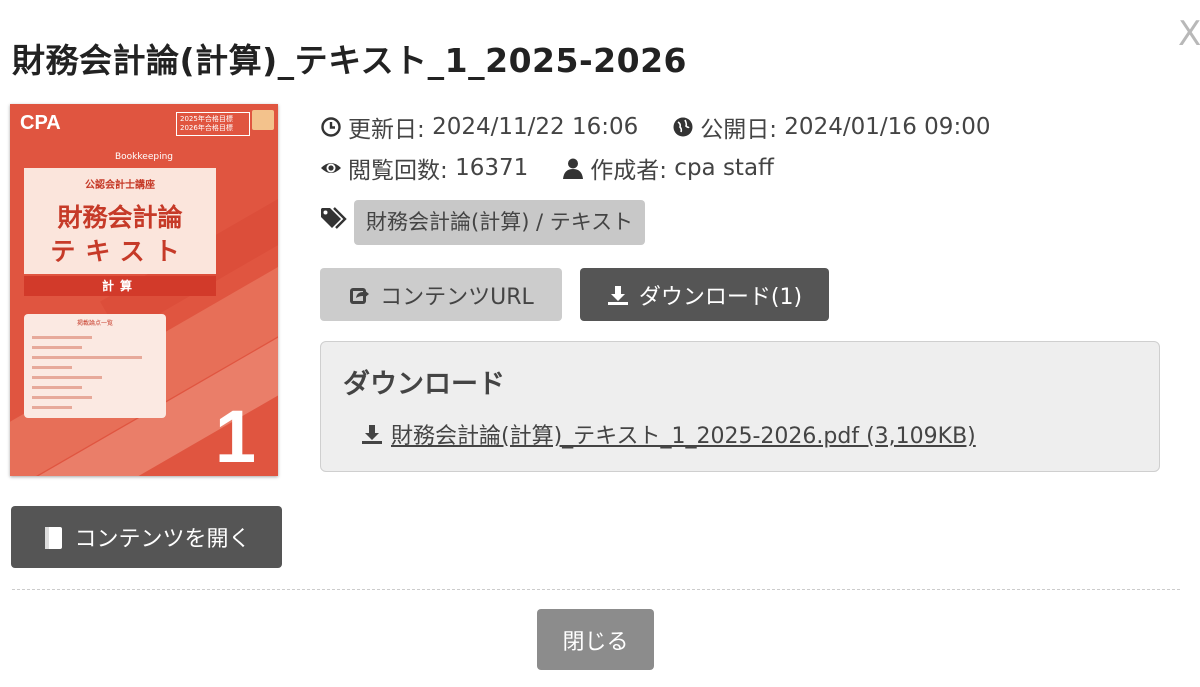 Image resolution: width=1200 pixels, height=687 pixels. I want to click on category-tag: 財務会計論(計算) / テキスト, so click(500, 222).